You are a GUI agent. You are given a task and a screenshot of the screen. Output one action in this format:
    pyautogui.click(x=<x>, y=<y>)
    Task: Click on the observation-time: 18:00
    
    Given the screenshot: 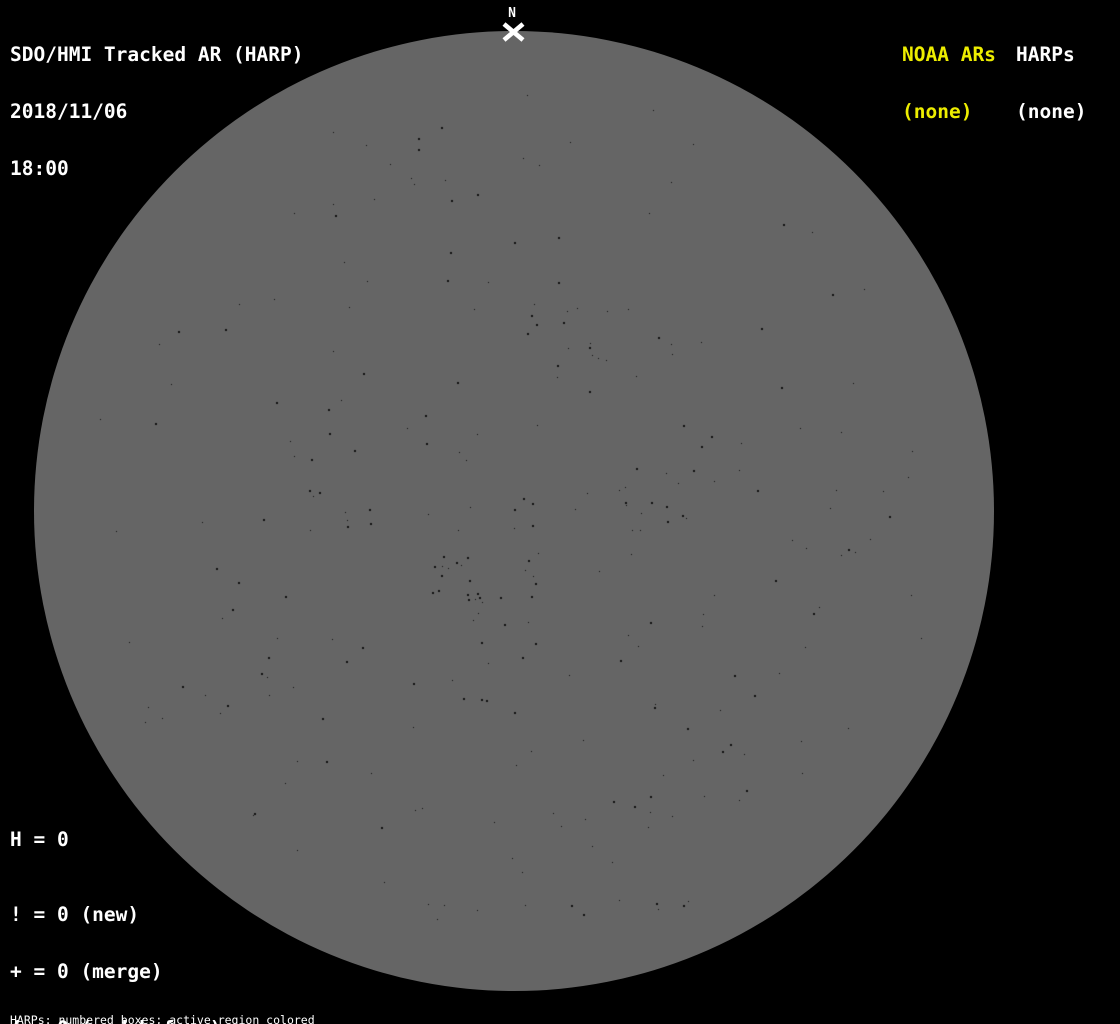 What is the action you would take?
    pyautogui.click(x=39, y=168)
    